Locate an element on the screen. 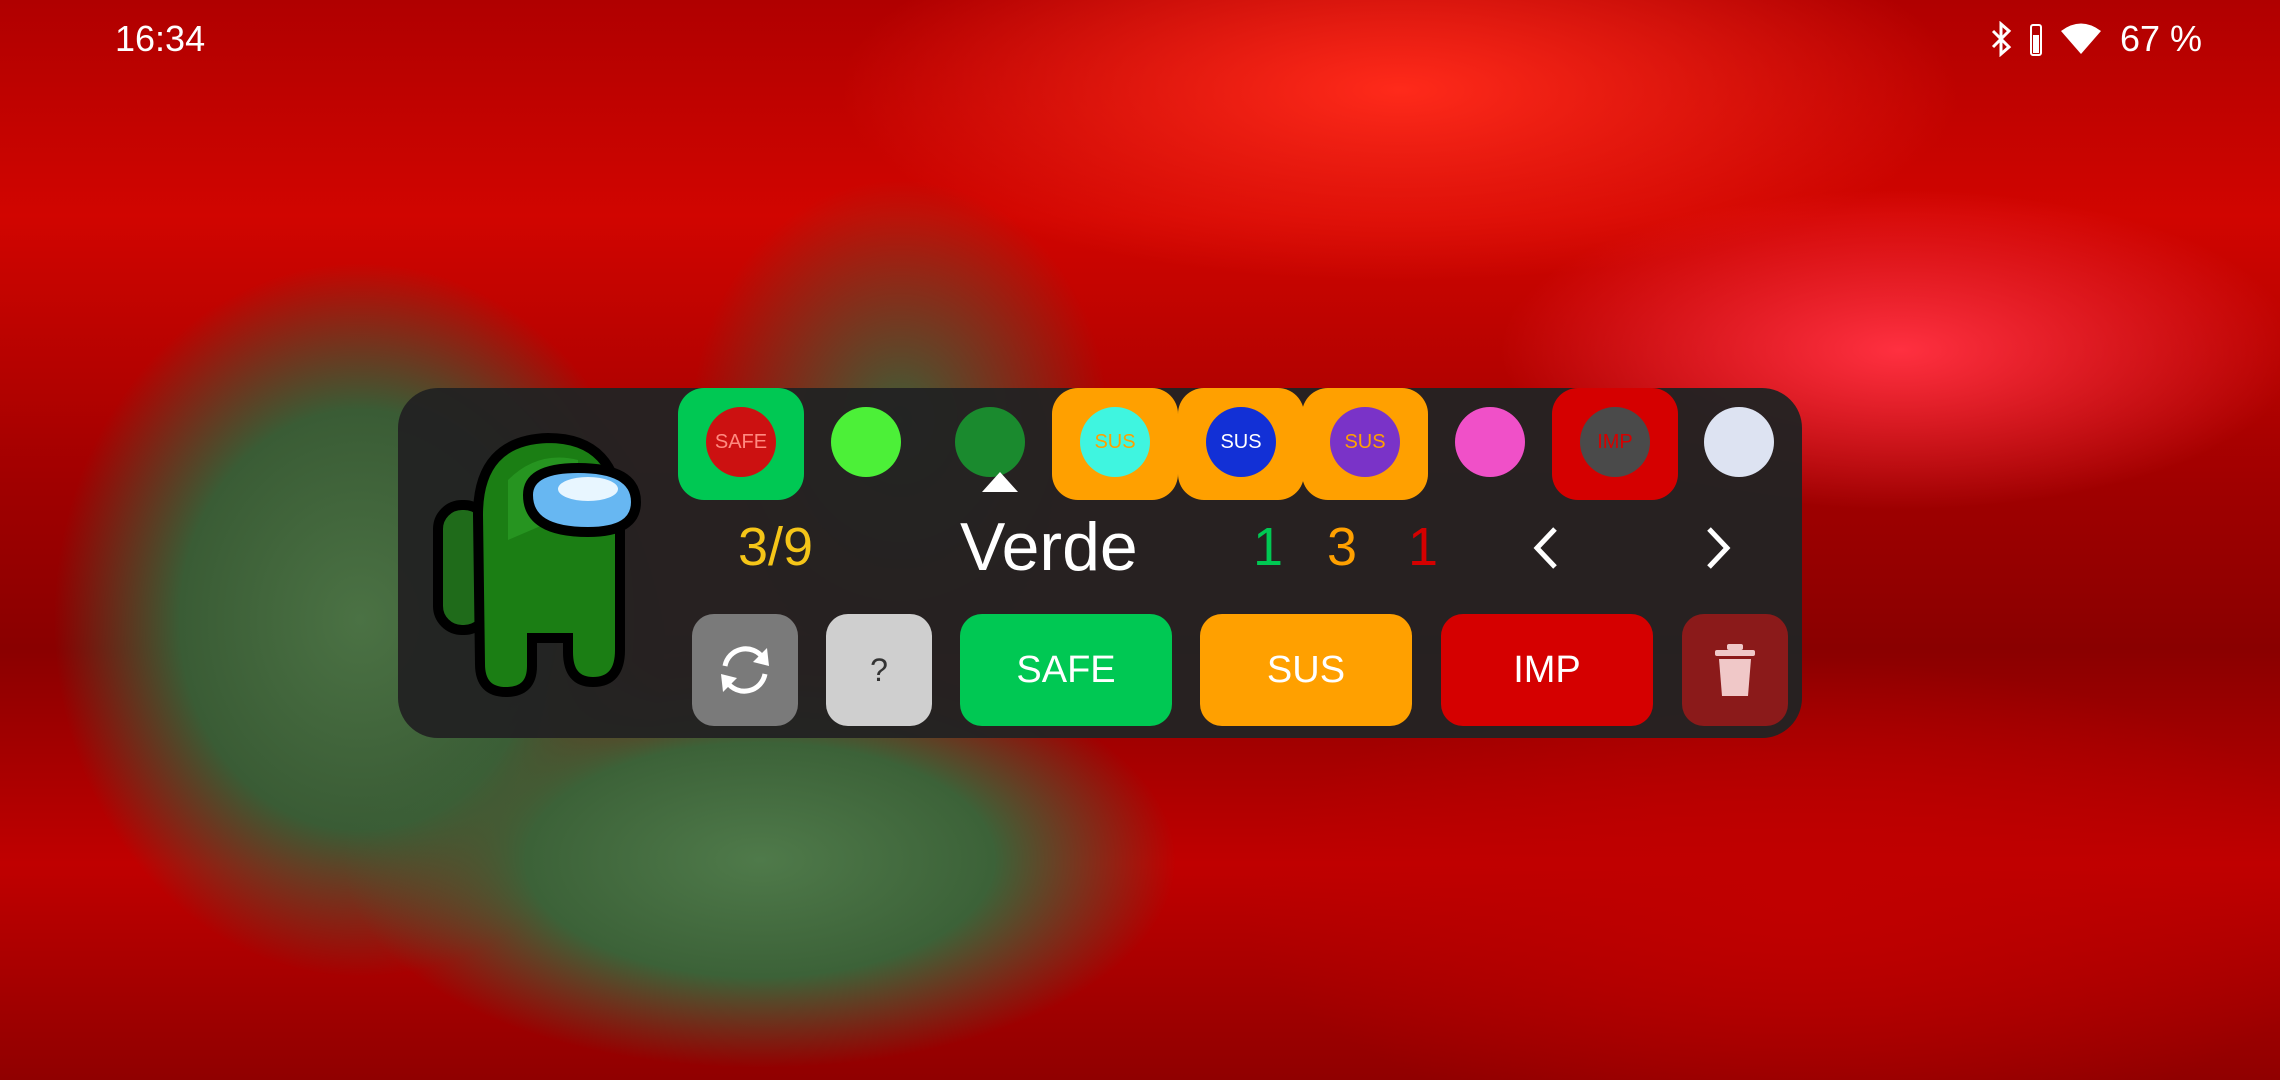  player-tag-label: IMP is located at coordinates (1615, 441).